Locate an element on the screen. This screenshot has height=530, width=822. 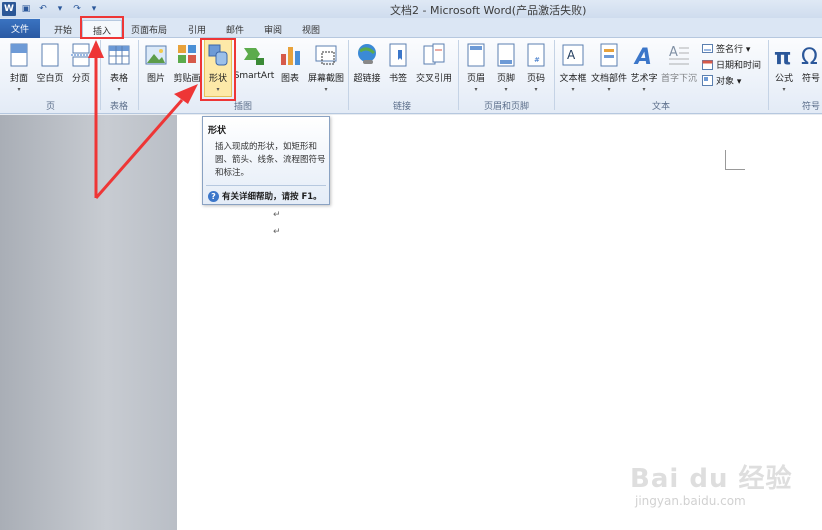
group-label-illustrations: 插图 is located at coordinates (243, 107).